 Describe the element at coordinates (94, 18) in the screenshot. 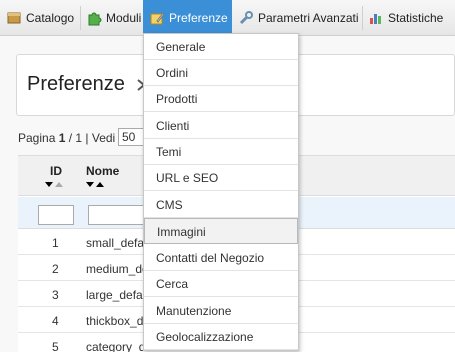

I see `puzzle-icon` at that location.